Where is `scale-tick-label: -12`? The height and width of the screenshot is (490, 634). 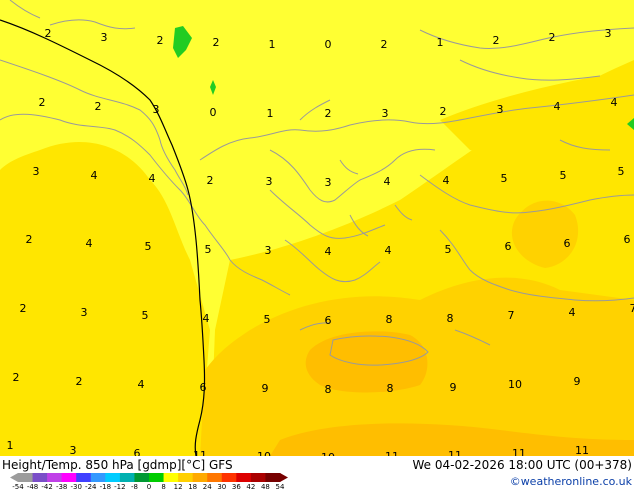
scale-tick-label: -12 is located at coordinates (119, 486).